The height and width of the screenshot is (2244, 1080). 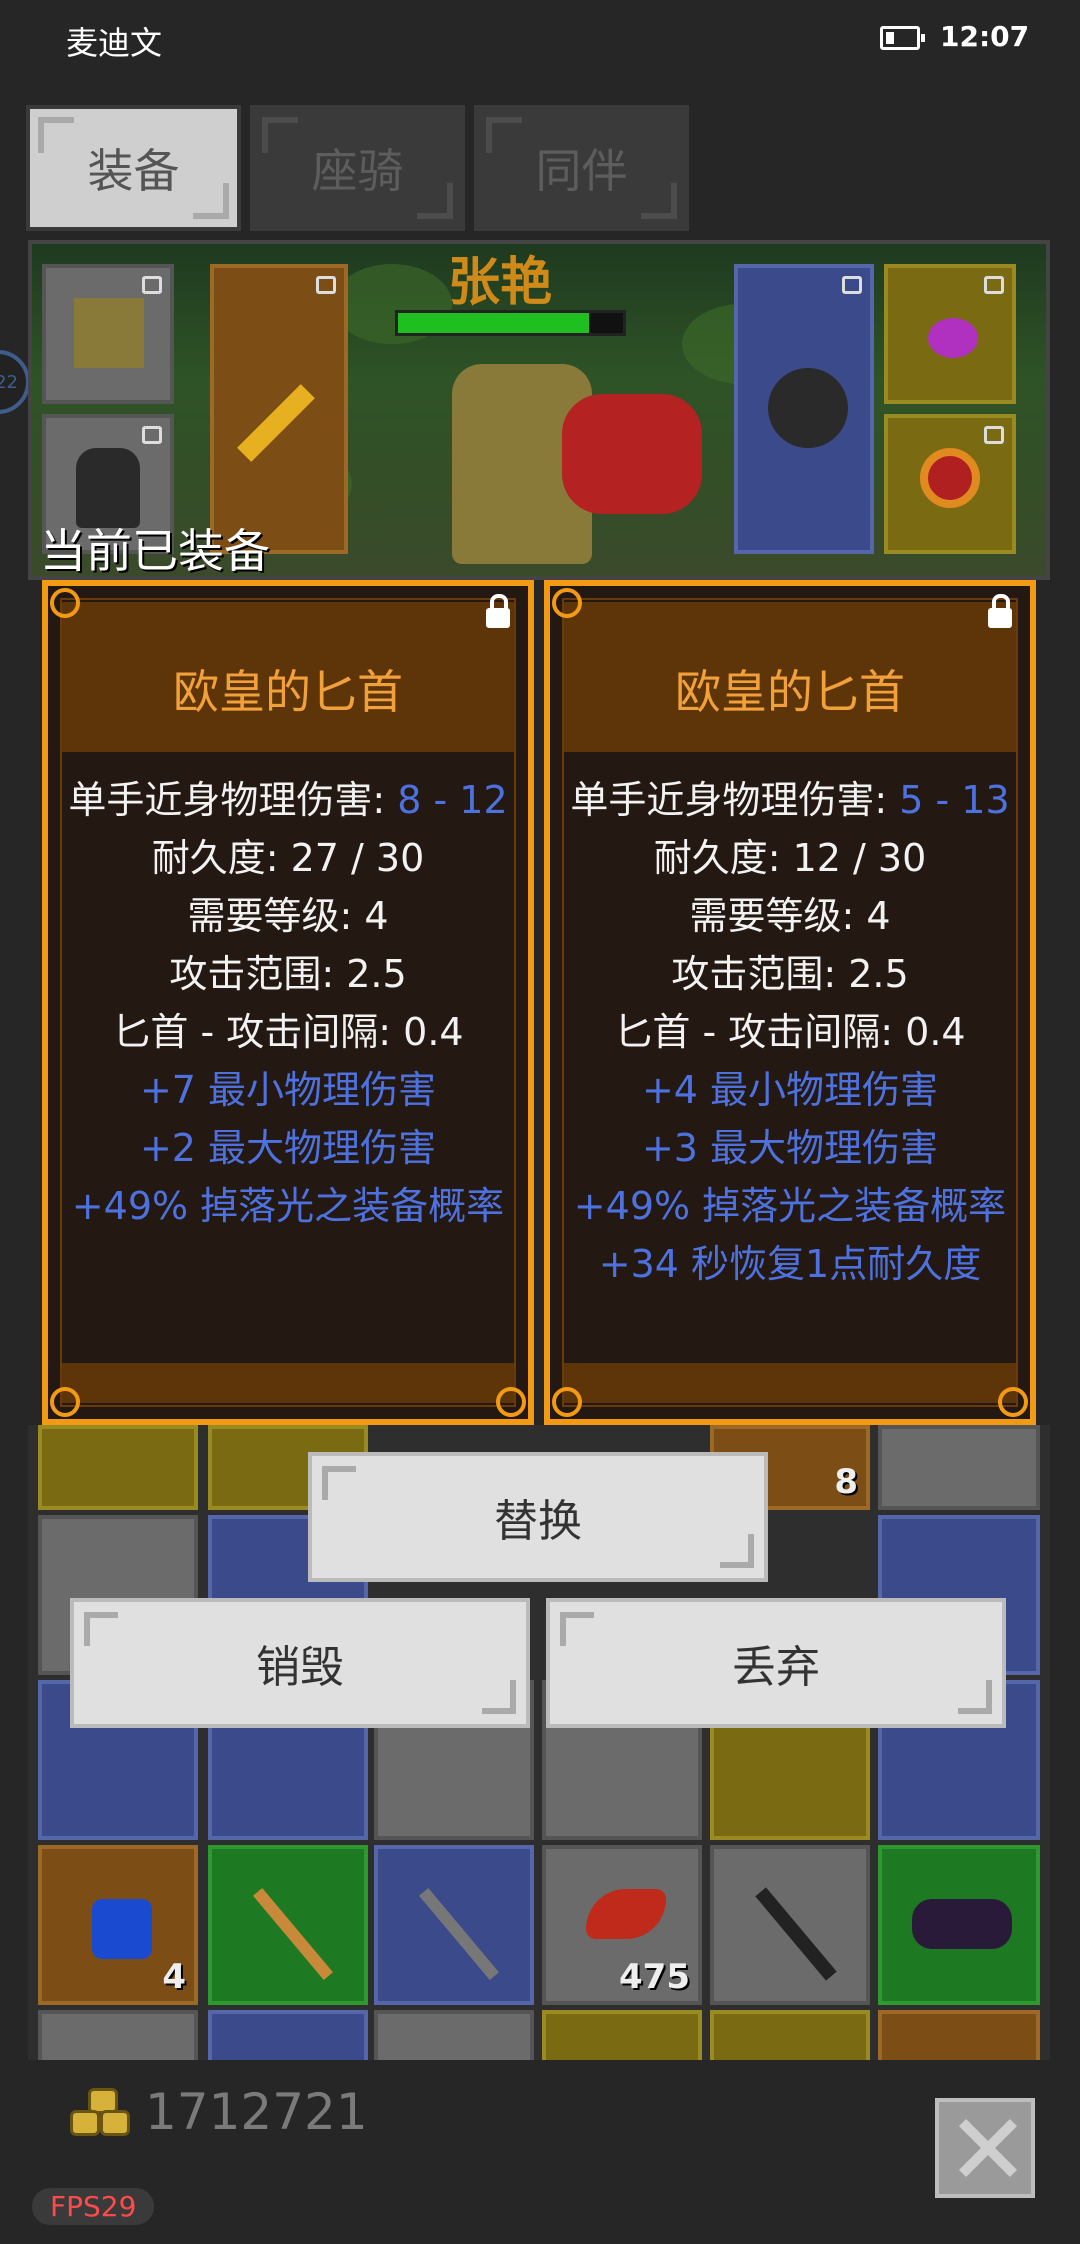 What do you see at coordinates (300, 1667) in the screenshot?
I see `destroy-button-label: 销毁` at bounding box center [300, 1667].